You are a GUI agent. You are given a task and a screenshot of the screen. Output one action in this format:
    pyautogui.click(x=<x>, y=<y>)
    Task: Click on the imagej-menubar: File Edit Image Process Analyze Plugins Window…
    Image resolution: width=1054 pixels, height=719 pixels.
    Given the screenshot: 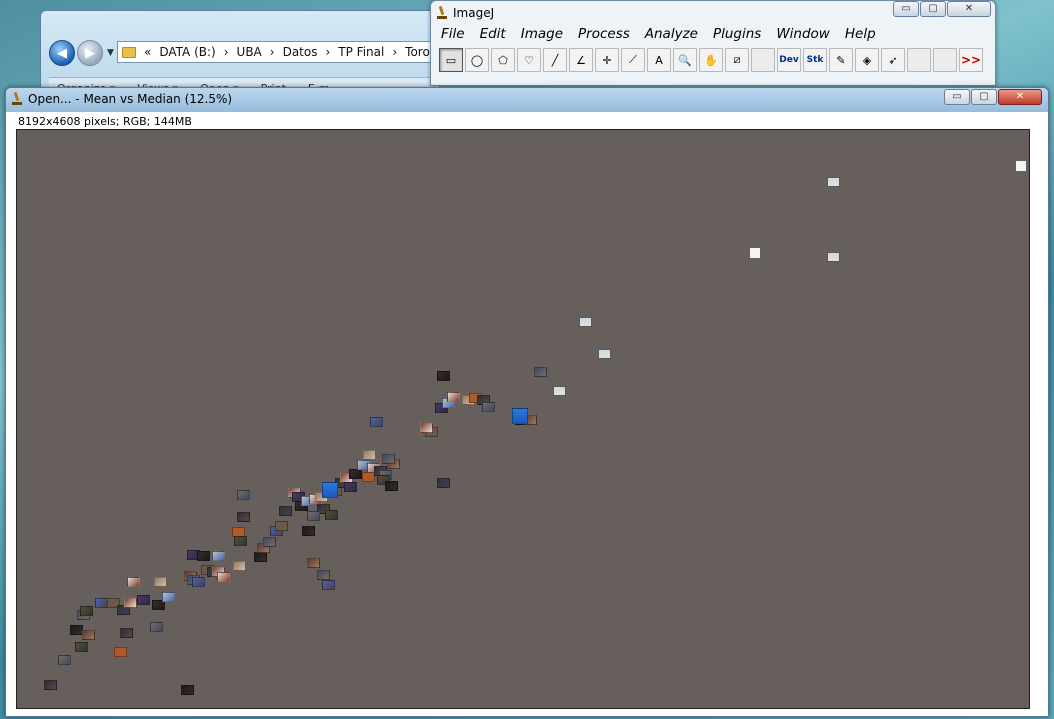 What is the action you would take?
    pyautogui.click(x=658, y=34)
    